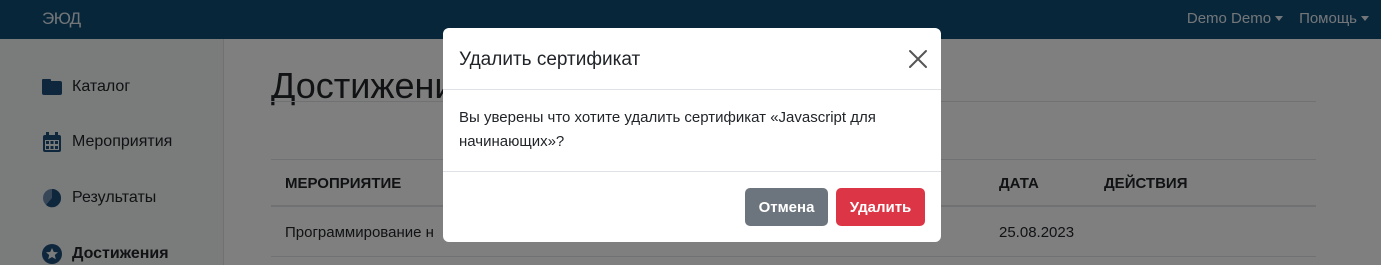 This screenshot has width=1381, height=265. What do you see at coordinates (880, 207) in the screenshot?
I see `delete-button: Удалить` at bounding box center [880, 207].